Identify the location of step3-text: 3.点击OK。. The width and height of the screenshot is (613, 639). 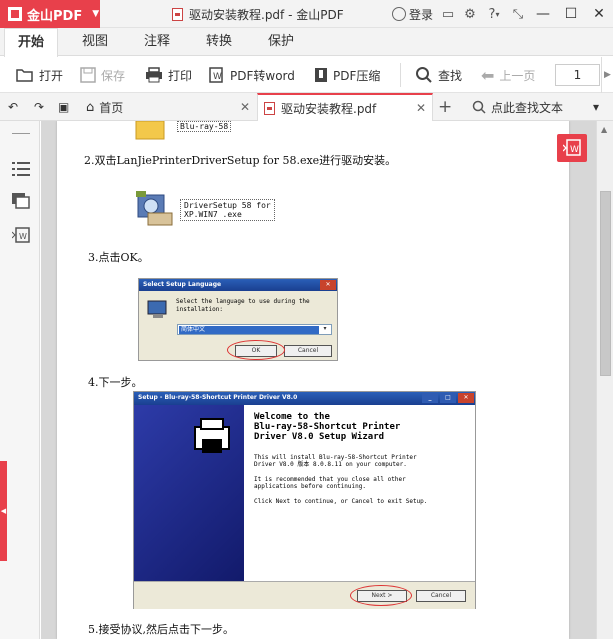
(118, 257).